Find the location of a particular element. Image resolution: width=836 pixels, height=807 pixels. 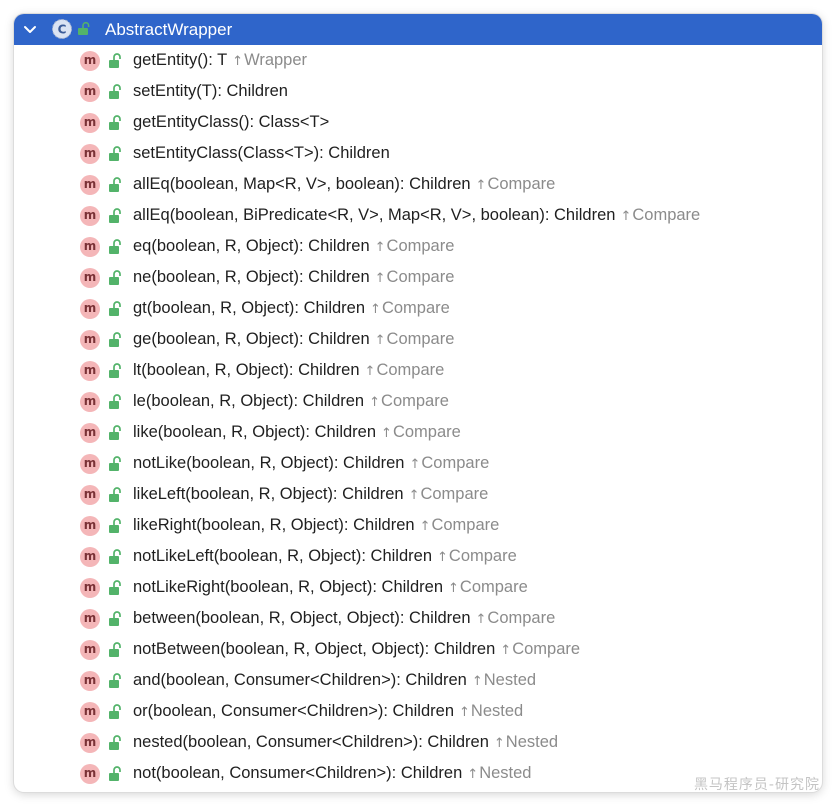

method-signature: lt(boolean, R, Object): Children is located at coordinates (246, 370).